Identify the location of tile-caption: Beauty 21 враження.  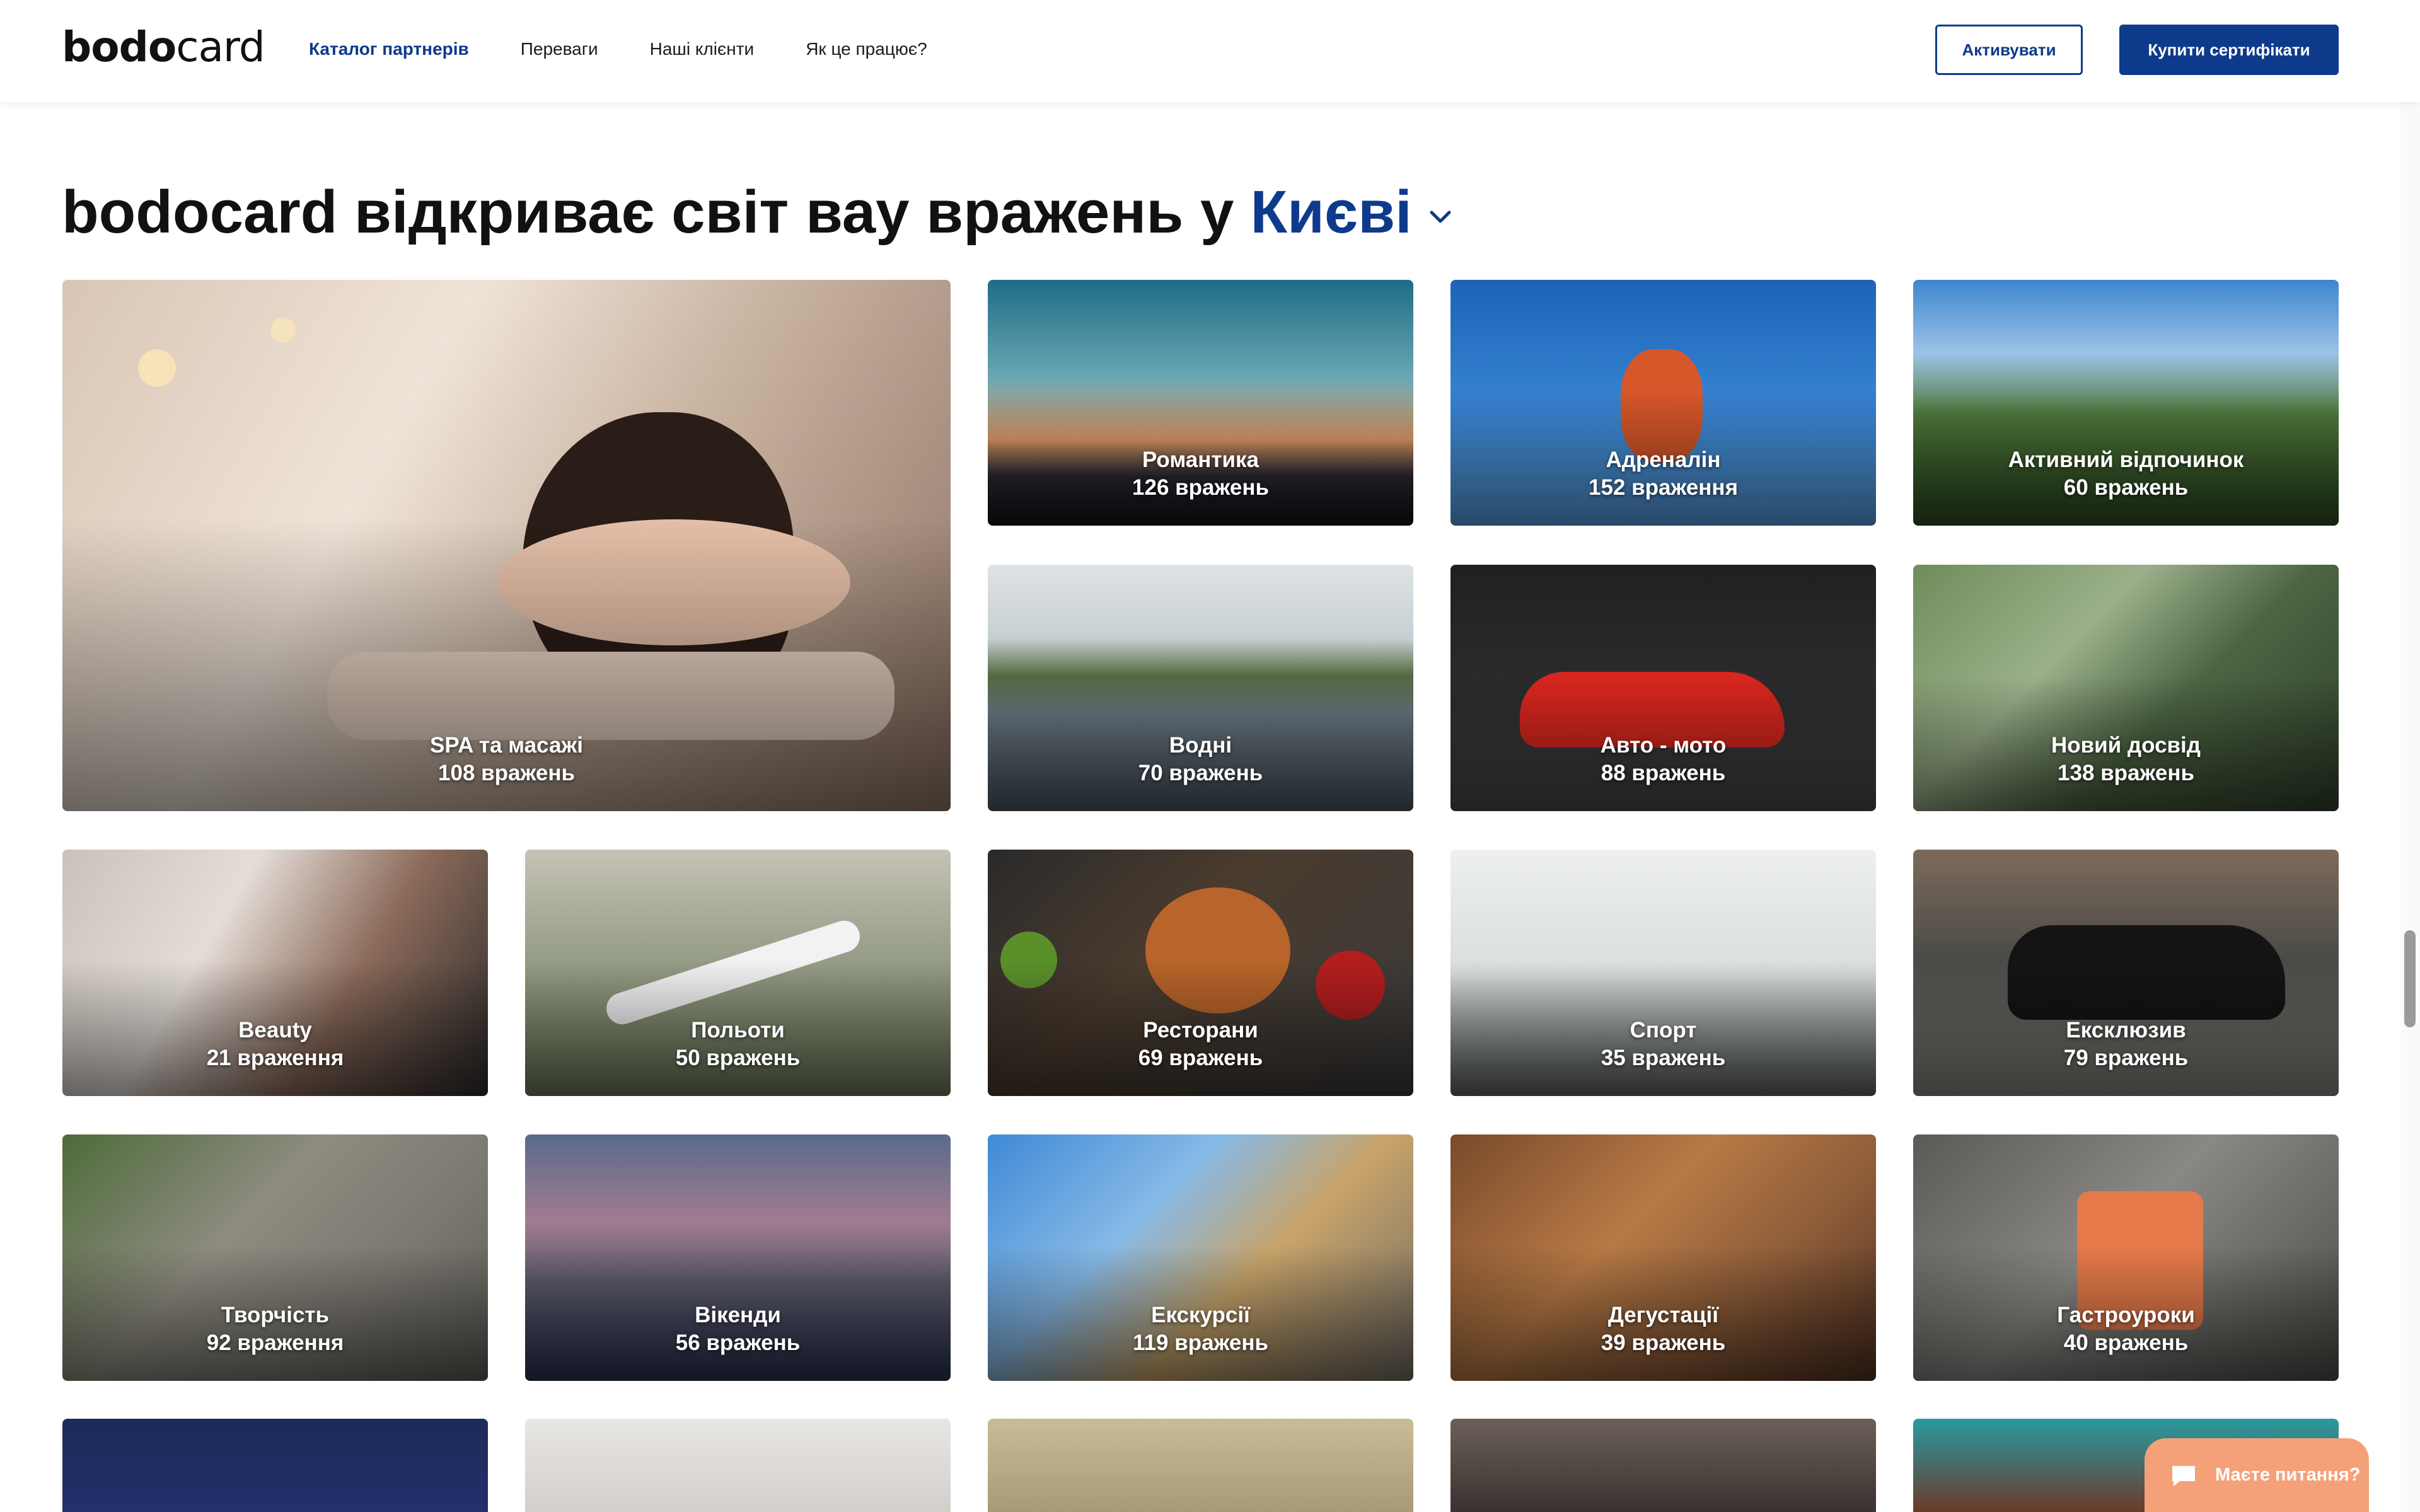
(275, 1044).